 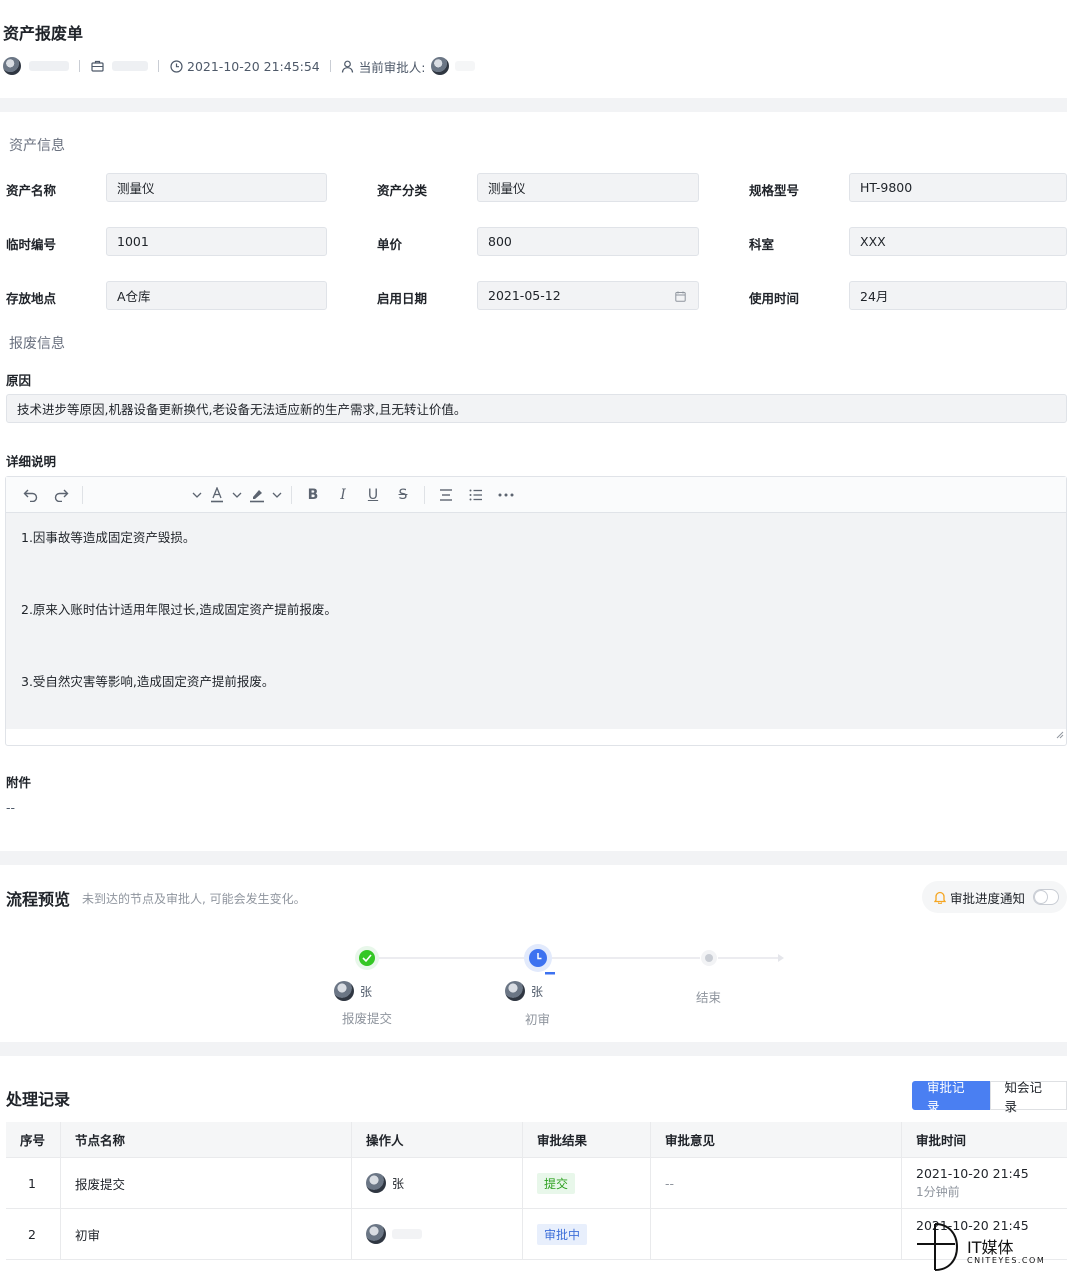 I want to click on watermark-site: CNITEYES.COM, so click(x=1006, y=1260).